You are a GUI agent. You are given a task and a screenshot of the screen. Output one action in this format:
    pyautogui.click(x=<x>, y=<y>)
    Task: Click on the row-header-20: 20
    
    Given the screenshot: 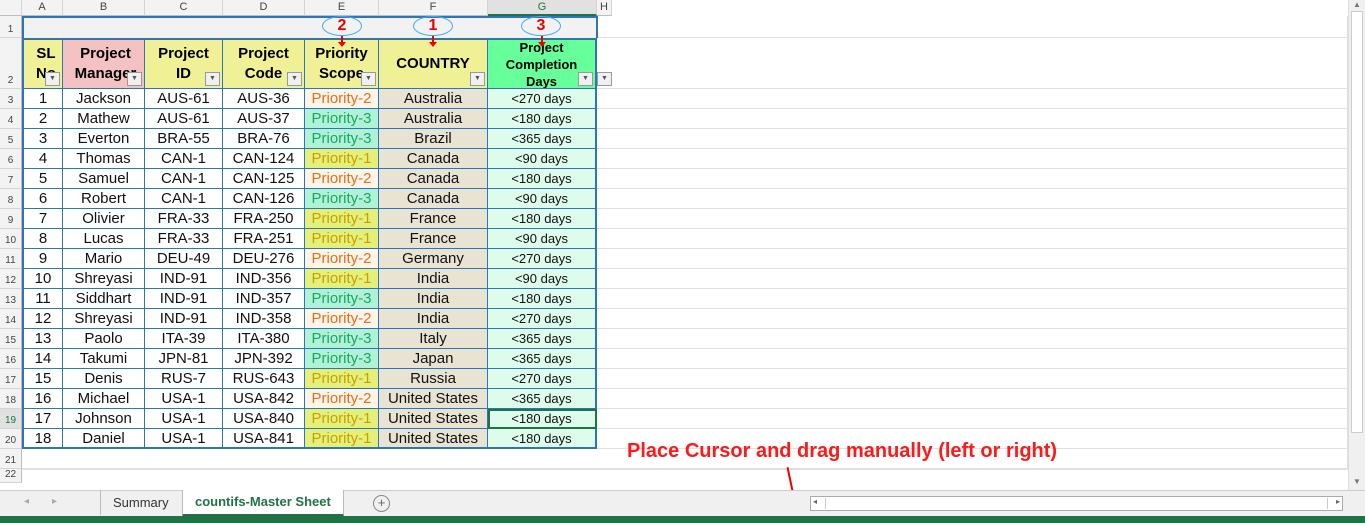 What is the action you would take?
    pyautogui.click(x=11, y=439)
    